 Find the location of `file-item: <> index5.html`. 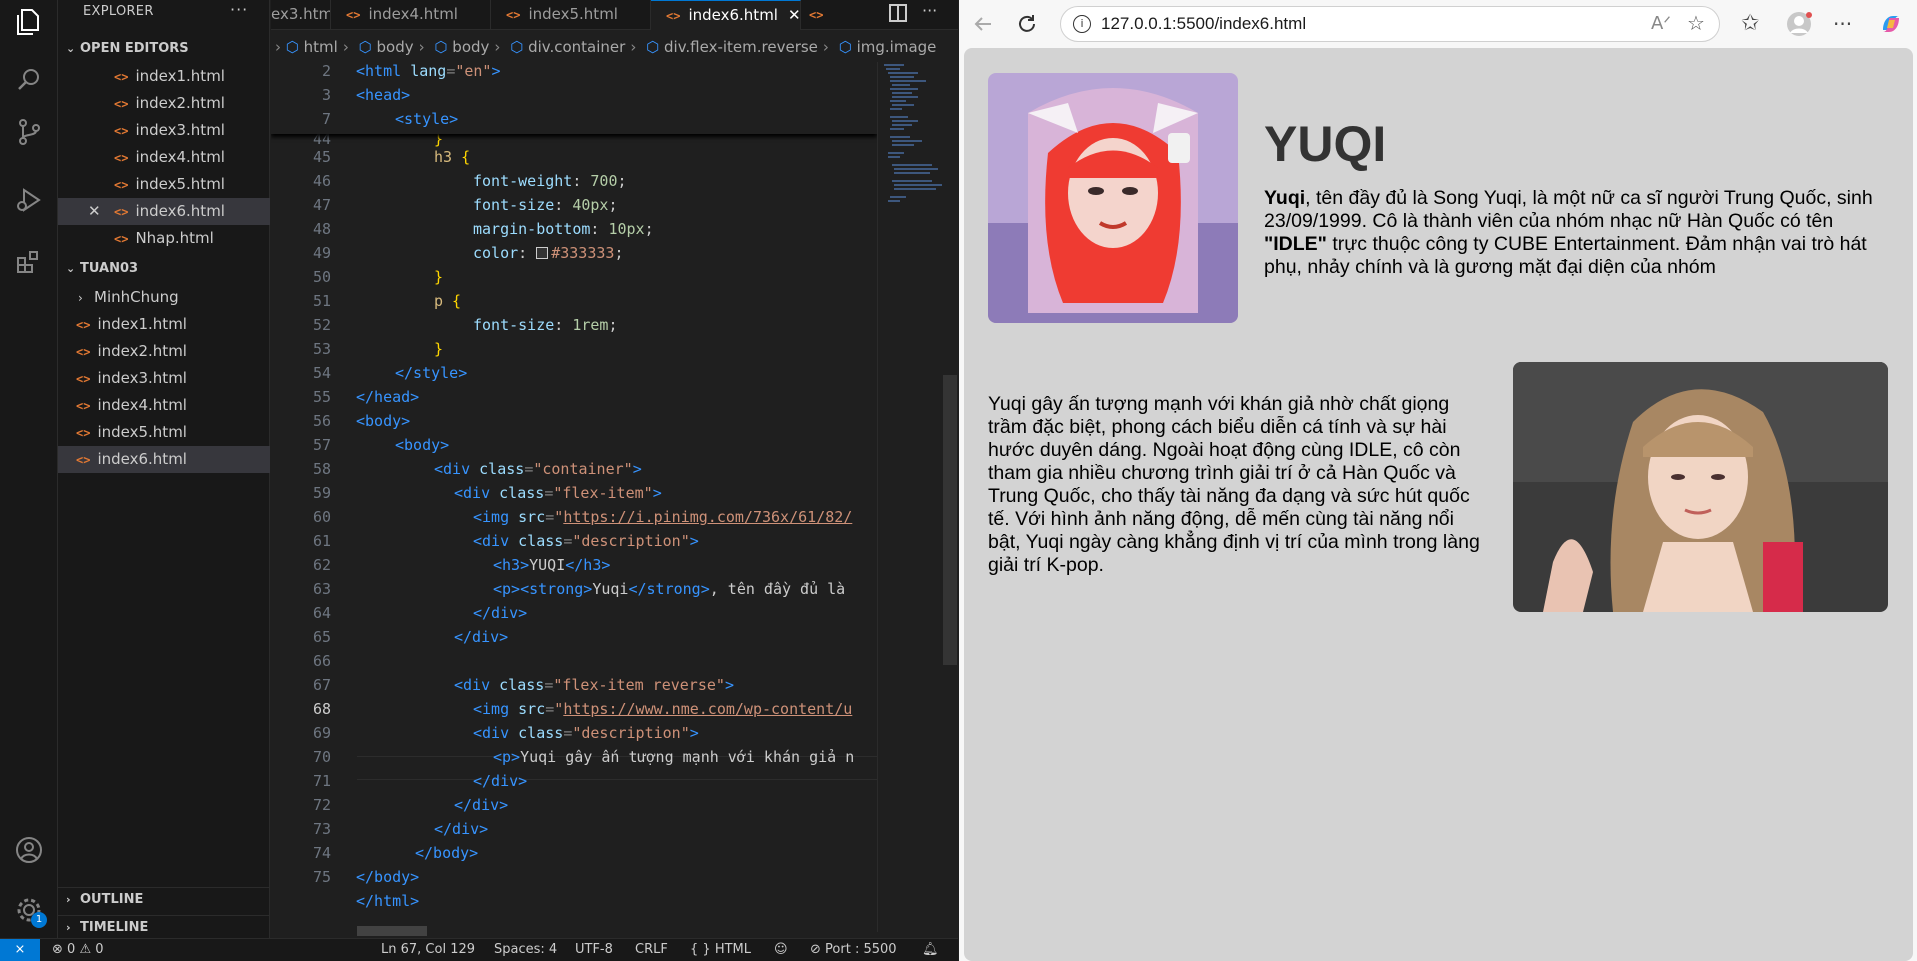

file-item: <> index5.html is located at coordinates (164, 432).